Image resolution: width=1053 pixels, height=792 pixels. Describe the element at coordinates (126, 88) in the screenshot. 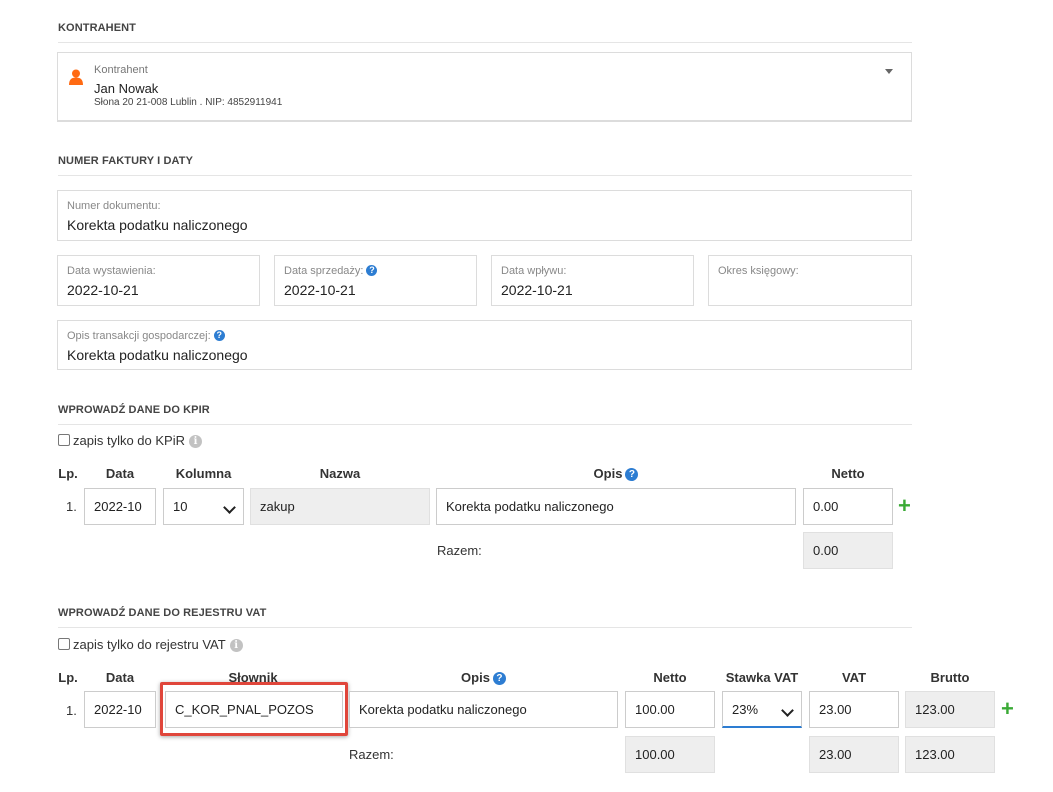

I see `contractor-name: Jan Nowak` at that location.